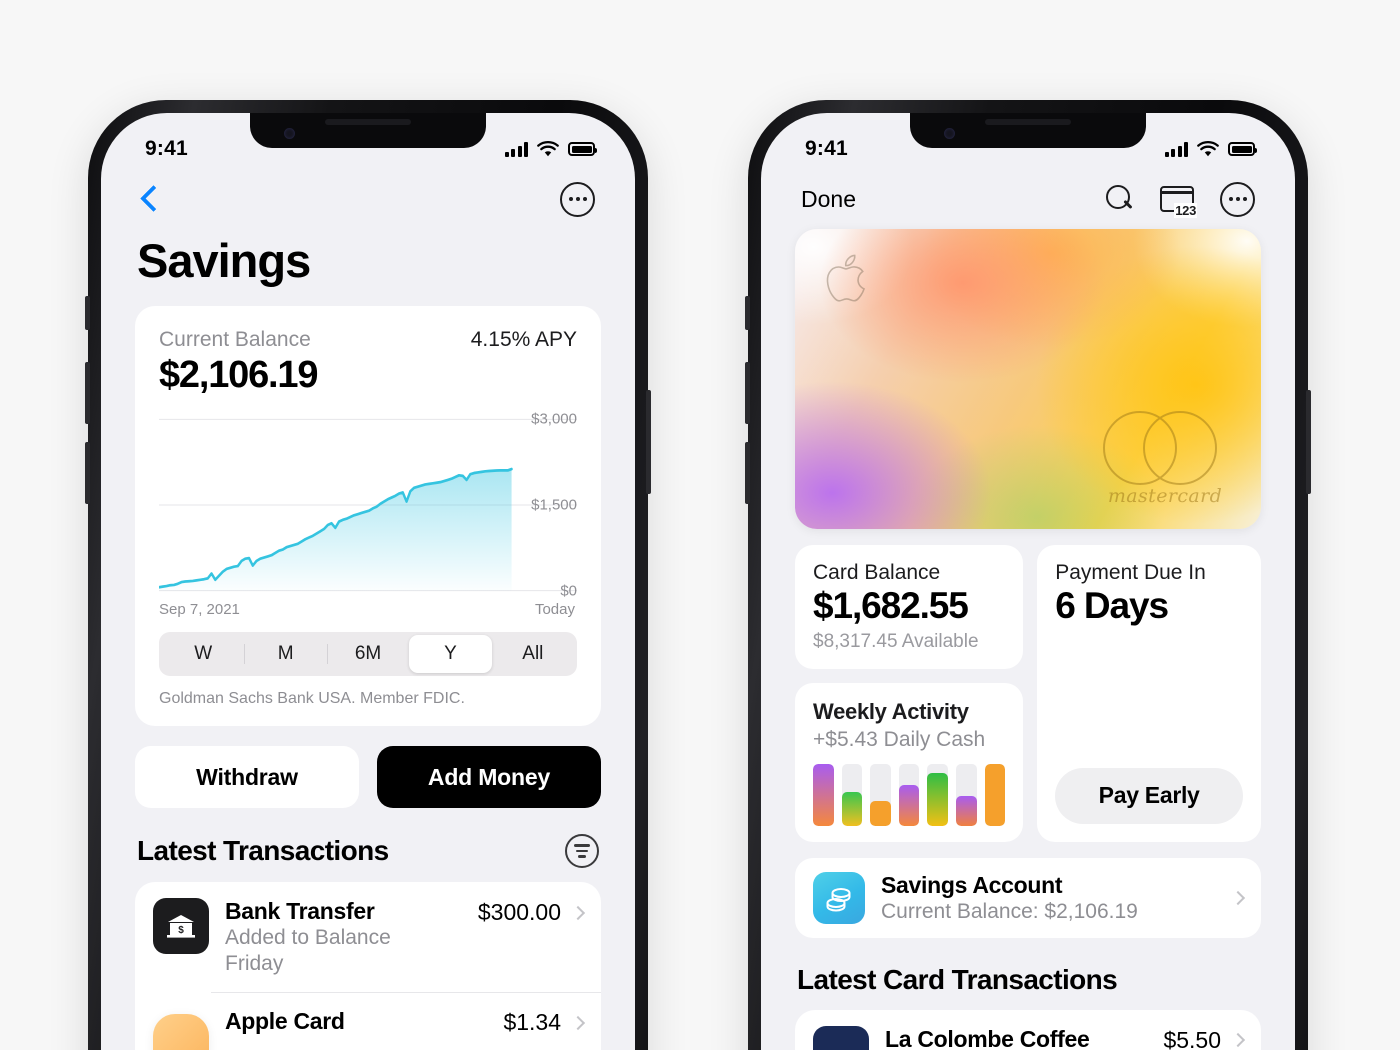 Image resolution: width=1400 pixels, height=1050 pixels. What do you see at coordinates (368, 777) in the screenshot?
I see `savings-actions: Withdraw Add Money` at bounding box center [368, 777].